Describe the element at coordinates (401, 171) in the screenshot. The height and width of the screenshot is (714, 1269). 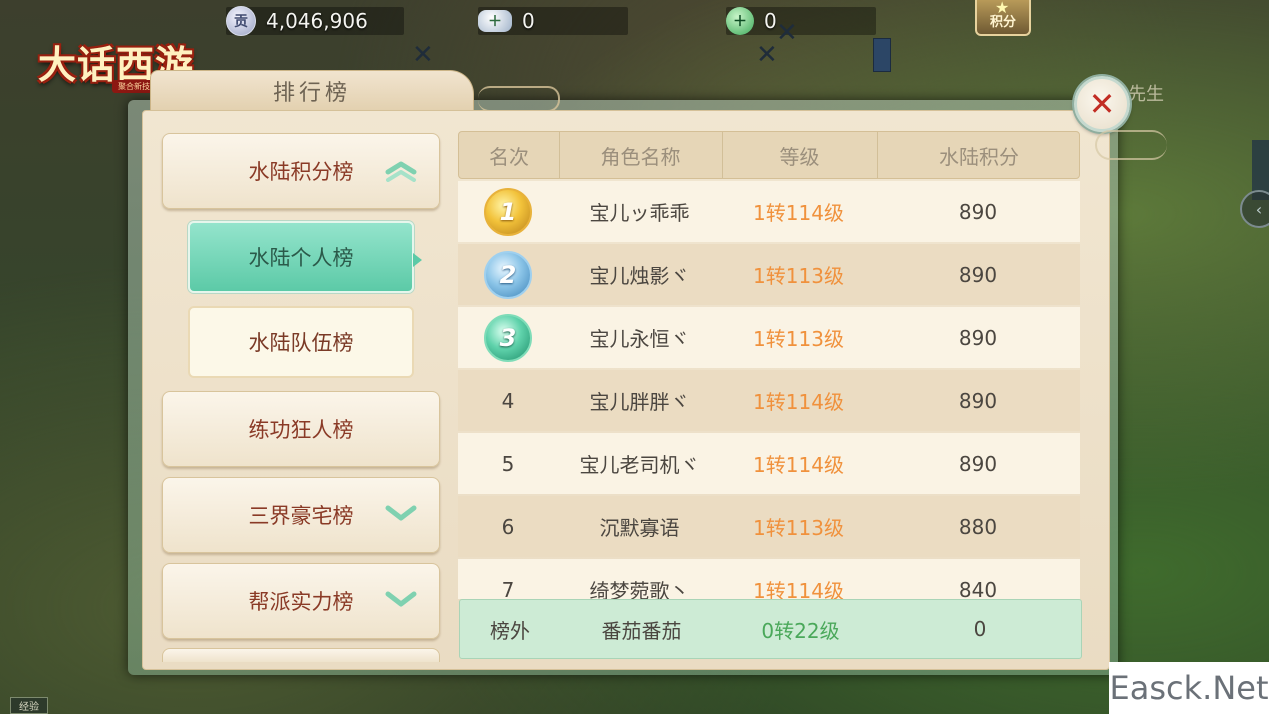
I see `chevron-up-icon` at that location.